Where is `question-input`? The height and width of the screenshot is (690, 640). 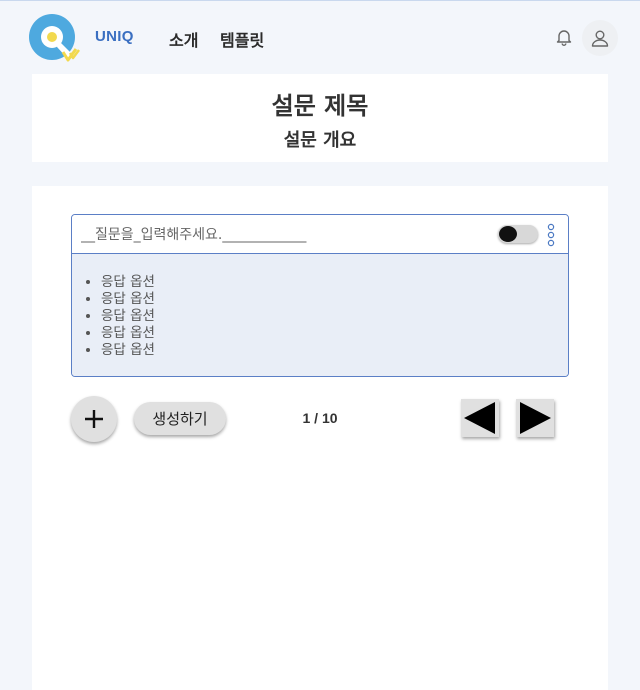 question-input is located at coordinates (231, 235).